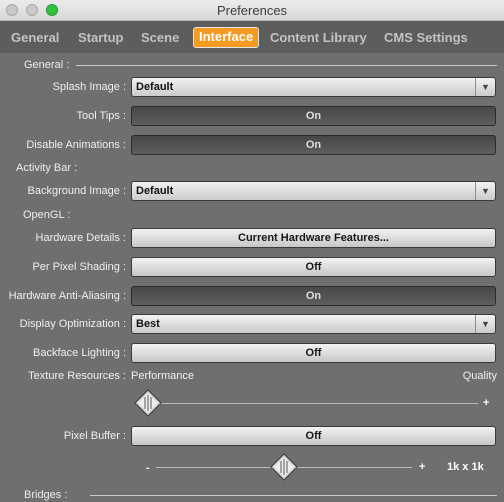 This screenshot has height=502, width=504. What do you see at coordinates (79, 267) in the screenshot?
I see `per-pixel-shading-label: Per Pixel Shading :` at bounding box center [79, 267].